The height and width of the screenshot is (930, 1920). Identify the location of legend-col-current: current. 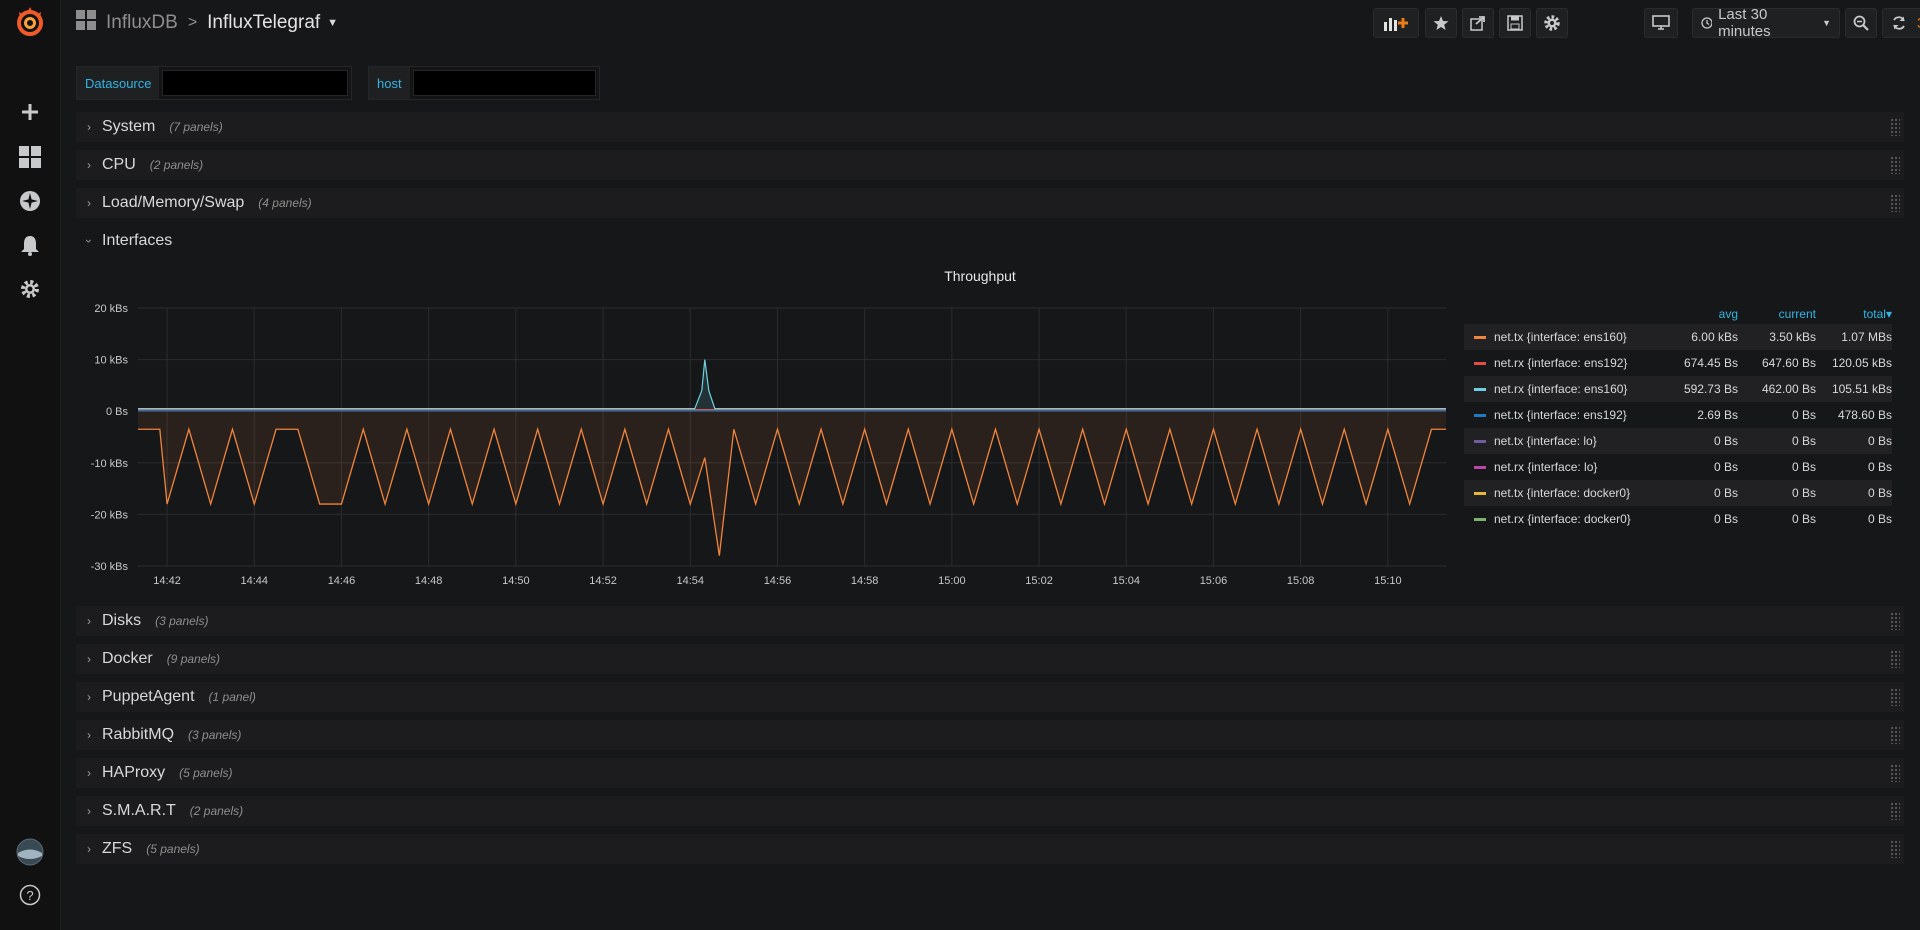
(1777, 314).